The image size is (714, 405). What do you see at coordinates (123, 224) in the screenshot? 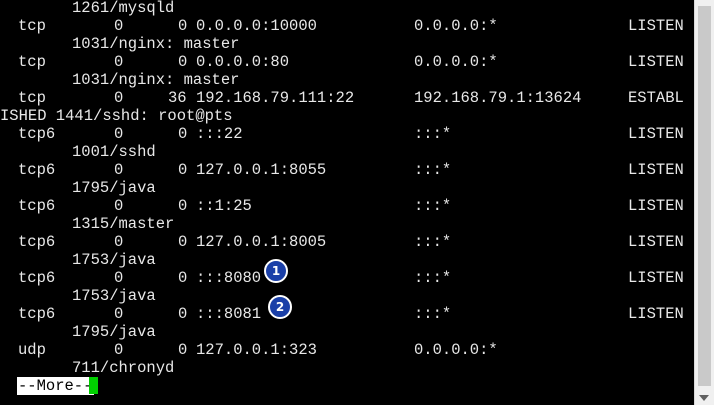
I see `pid-program: 1315/master` at bounding box center [123, 224].